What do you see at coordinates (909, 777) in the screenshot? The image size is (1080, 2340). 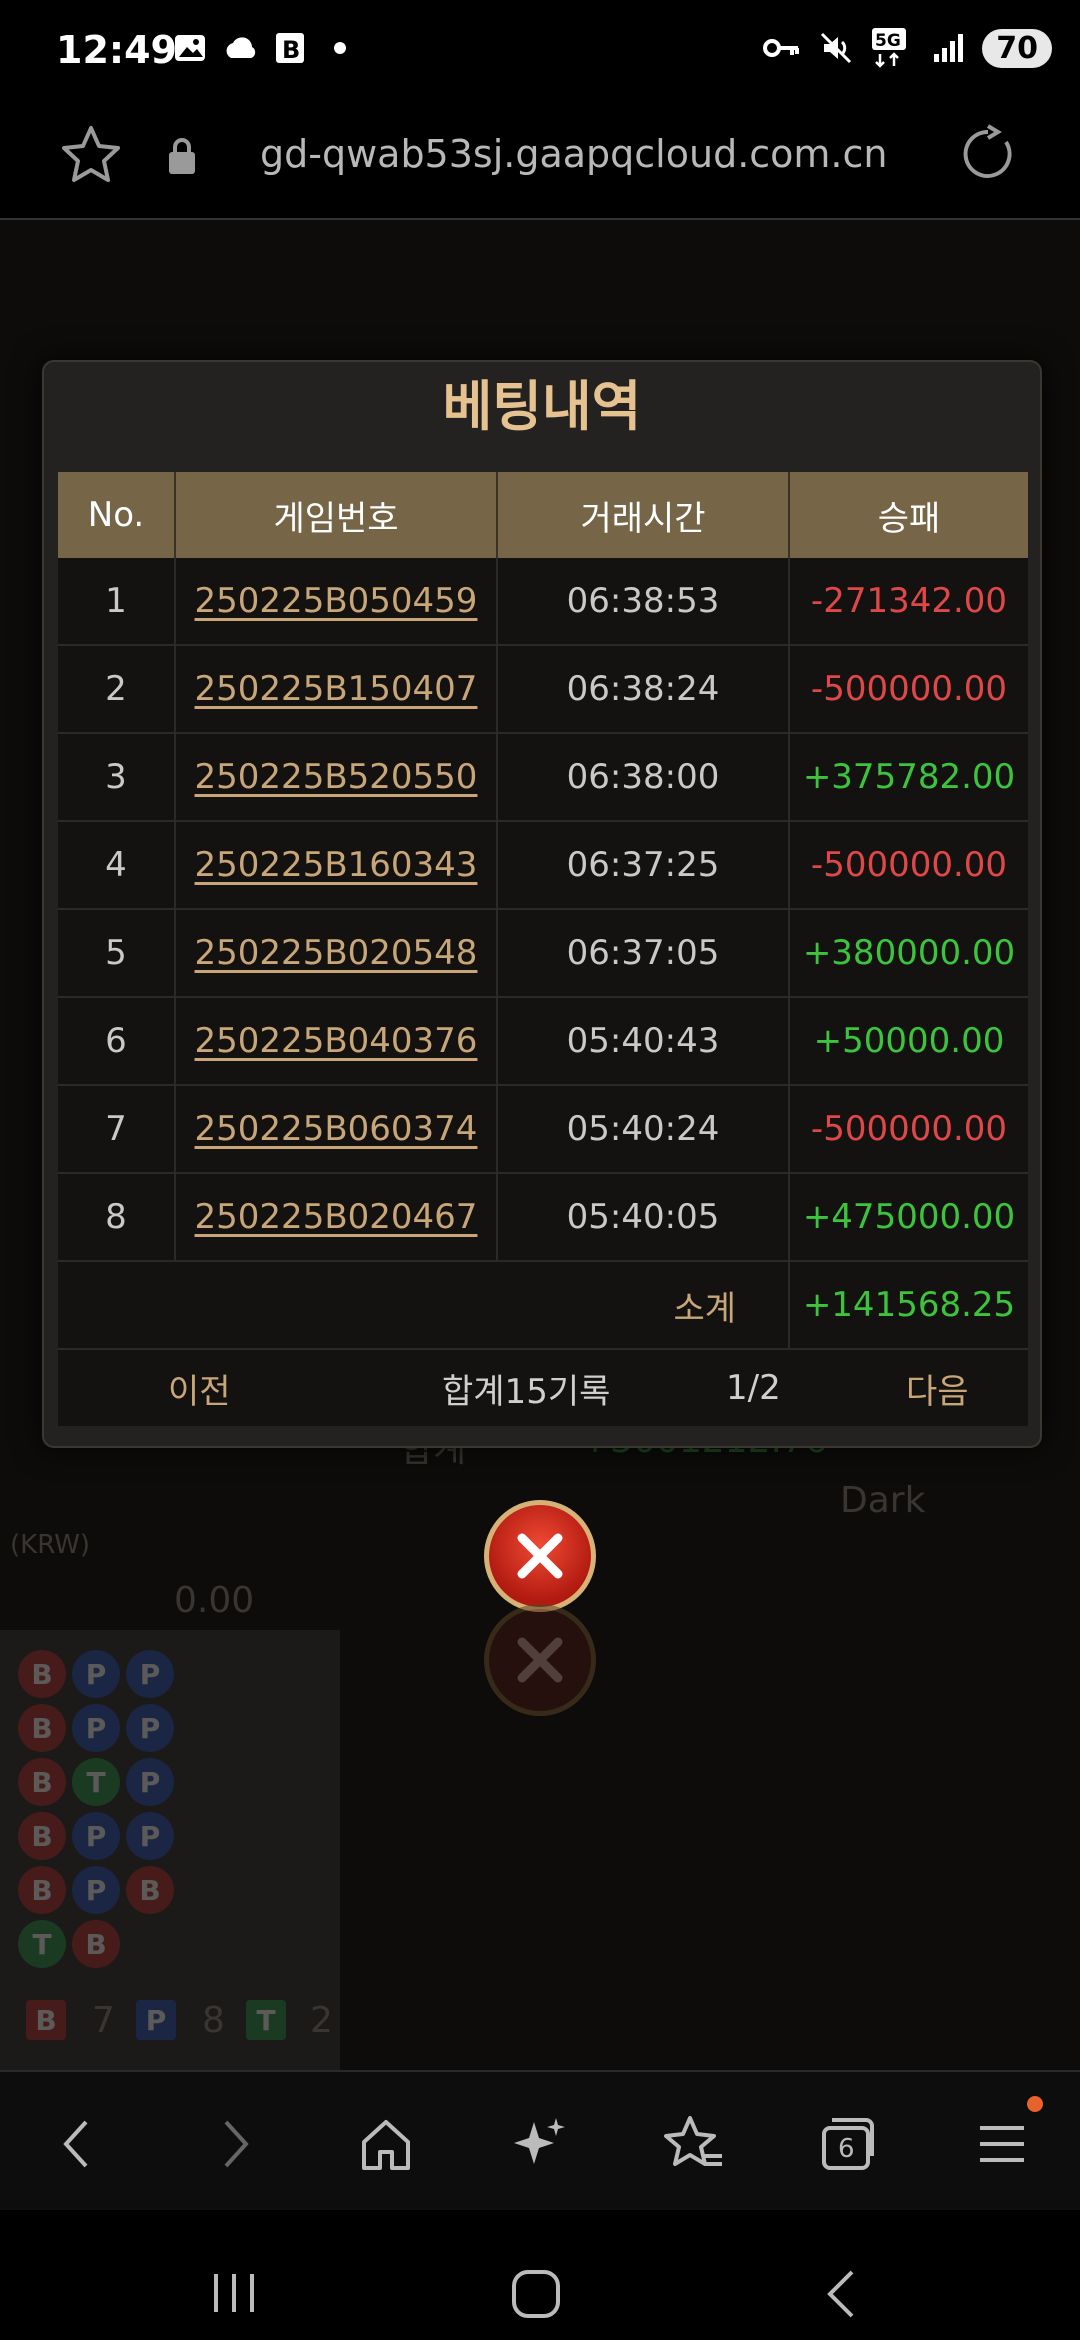 I see `result-cell: +375782.00` at bounding box center [909, 777].